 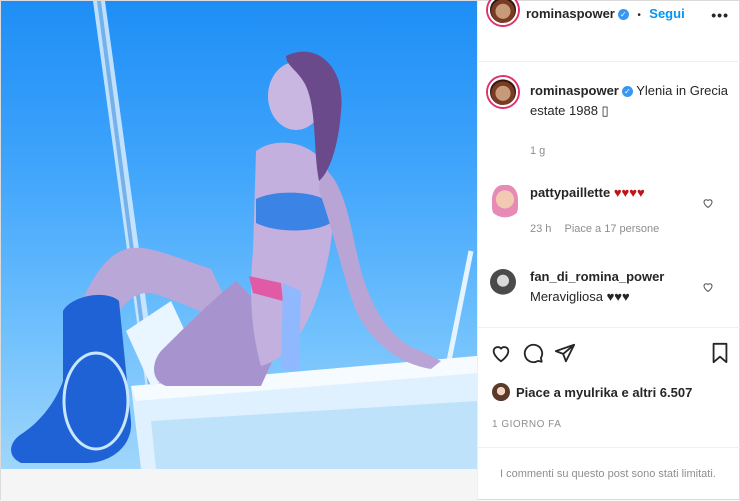 What do you see at coordinates (503, 92) in the screenshot?
I see `caption-avatar` at bounding box center [503, 92].